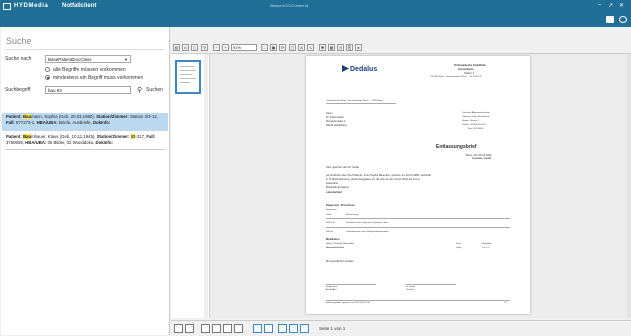 This screenshot has height=336, width=631. Describe the element at coordinates (206, 186) in the screenshot. I see `thumb-scrollbar` at that location.